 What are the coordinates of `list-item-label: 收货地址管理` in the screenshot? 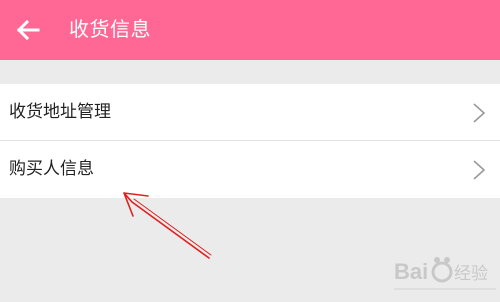 It's located at (60, 112).